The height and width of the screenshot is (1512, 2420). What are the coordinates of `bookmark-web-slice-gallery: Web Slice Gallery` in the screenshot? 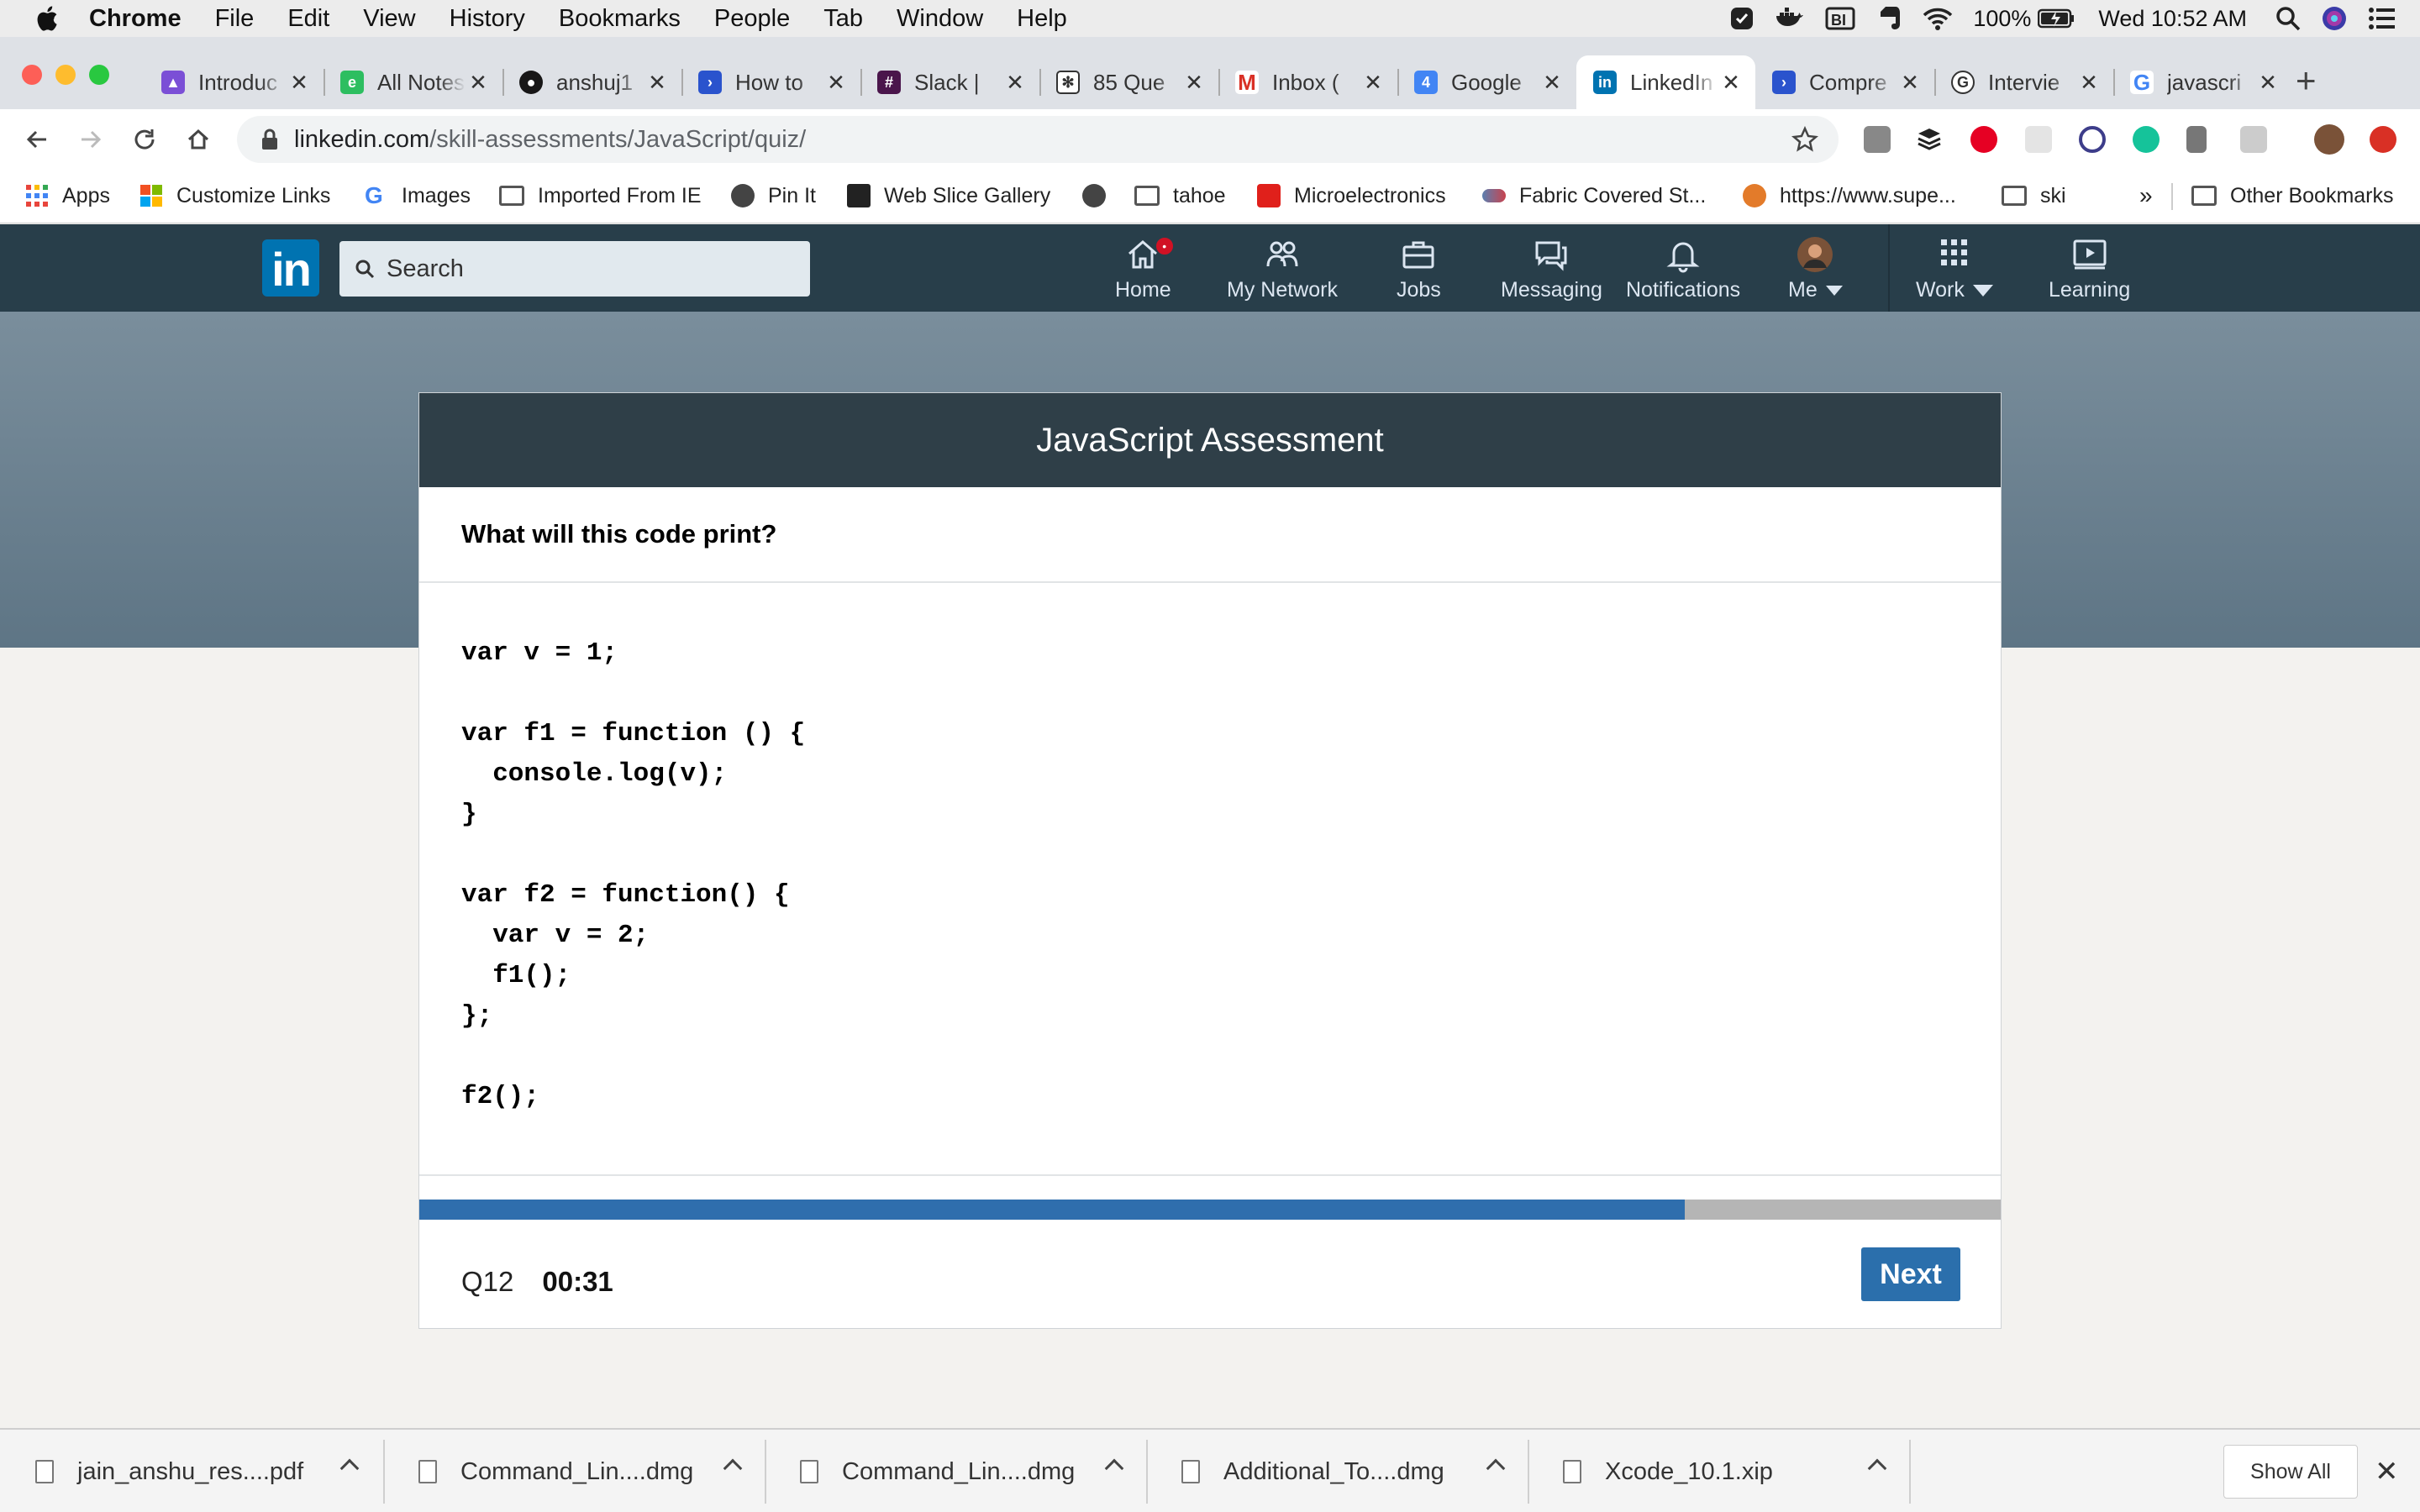 It's located at (948, 195).